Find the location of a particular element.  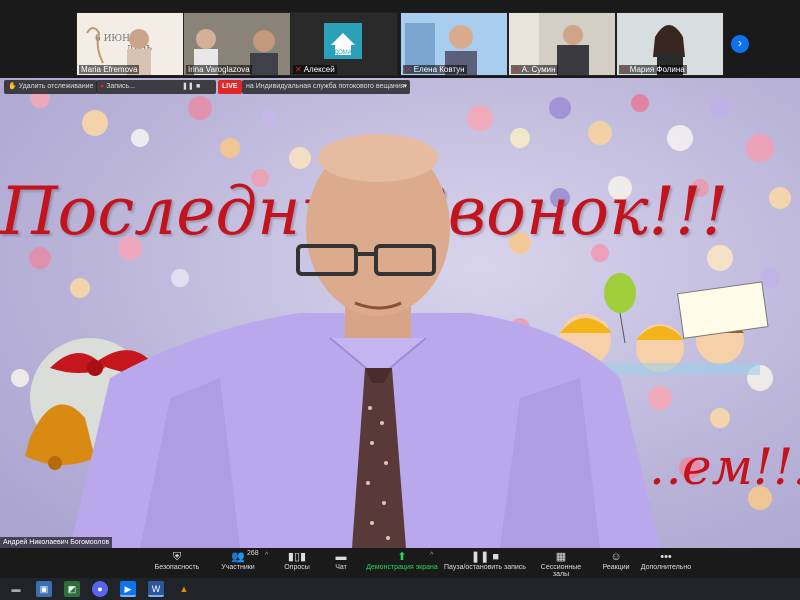

chevron-down-icon: ▾ is located at coordinates (405, 86).